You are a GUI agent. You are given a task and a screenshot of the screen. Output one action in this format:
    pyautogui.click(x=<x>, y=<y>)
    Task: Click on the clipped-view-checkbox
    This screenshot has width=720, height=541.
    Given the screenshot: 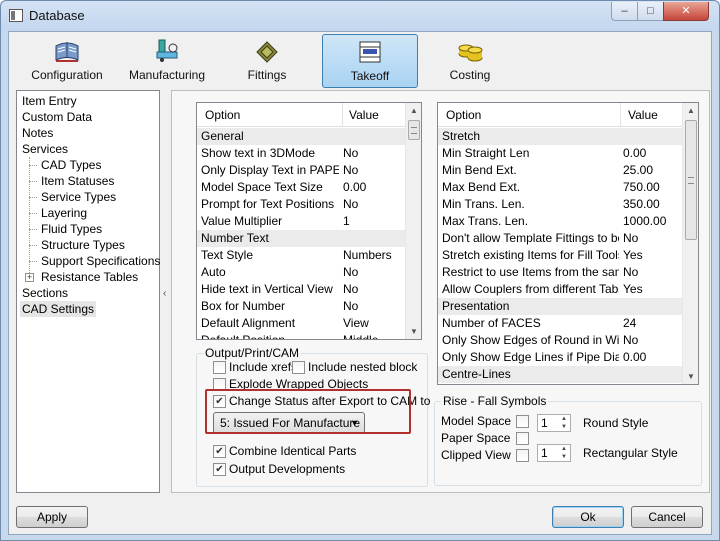 What is the action you would take?
    pyautogui.click(x=522, y=455)
    